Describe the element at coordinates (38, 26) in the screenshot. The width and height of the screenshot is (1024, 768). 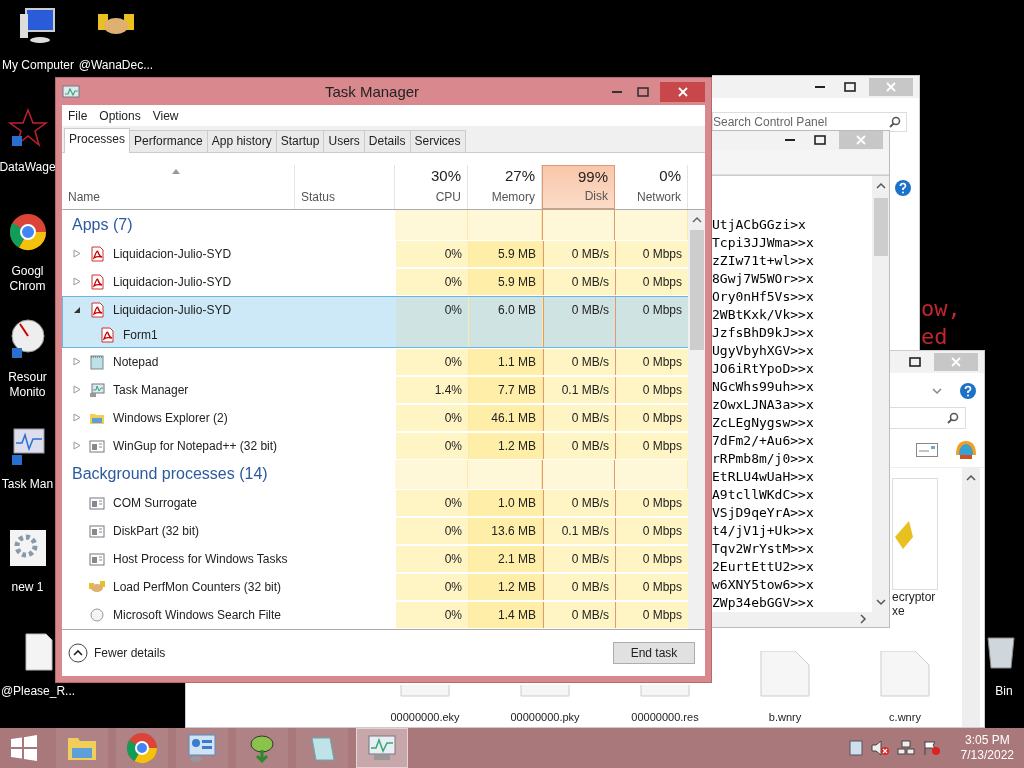
I see `computer-icon` at that location.